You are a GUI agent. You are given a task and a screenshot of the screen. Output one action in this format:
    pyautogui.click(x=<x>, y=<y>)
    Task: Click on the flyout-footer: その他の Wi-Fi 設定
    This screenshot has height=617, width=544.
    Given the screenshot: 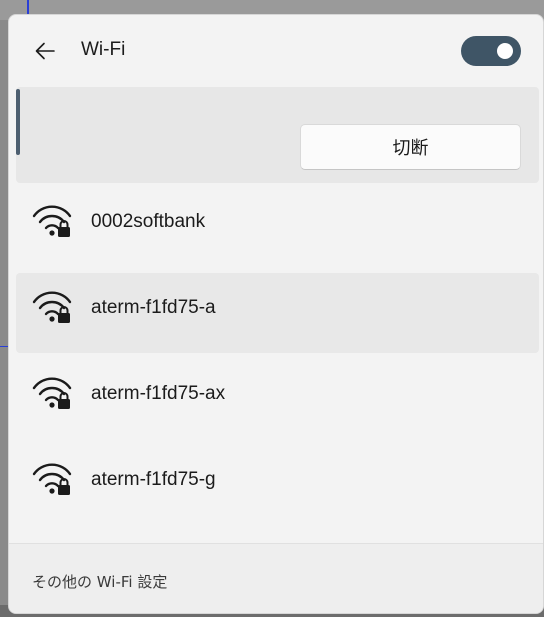 What is the action you would take?
    pyautogui.click(x=276, y=578)
    